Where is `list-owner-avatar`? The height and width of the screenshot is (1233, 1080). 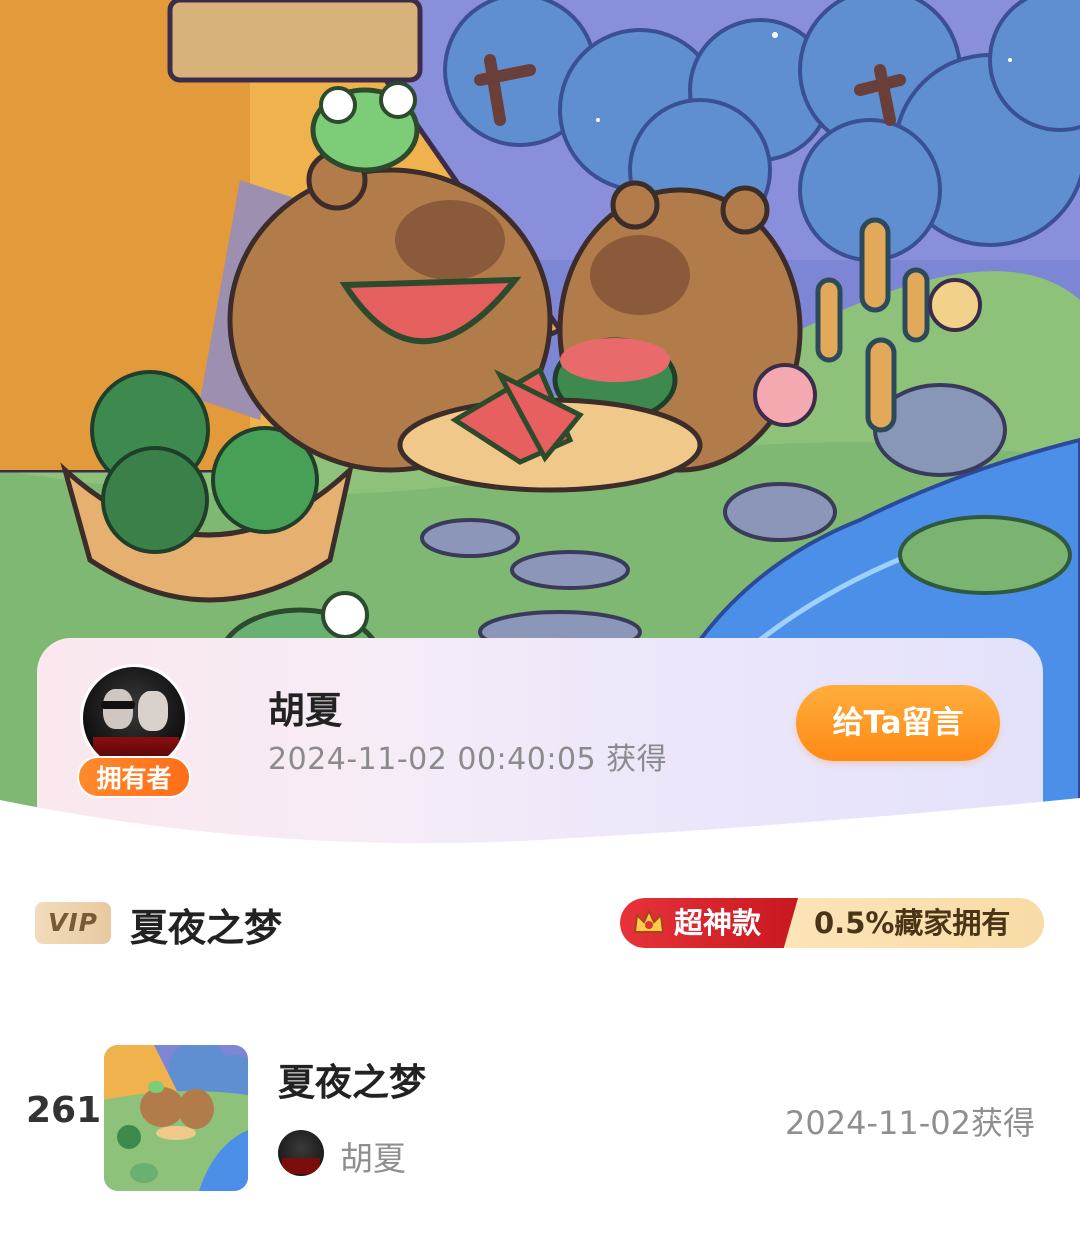
list-owner-avatar is located at coordinates (301, 1153).